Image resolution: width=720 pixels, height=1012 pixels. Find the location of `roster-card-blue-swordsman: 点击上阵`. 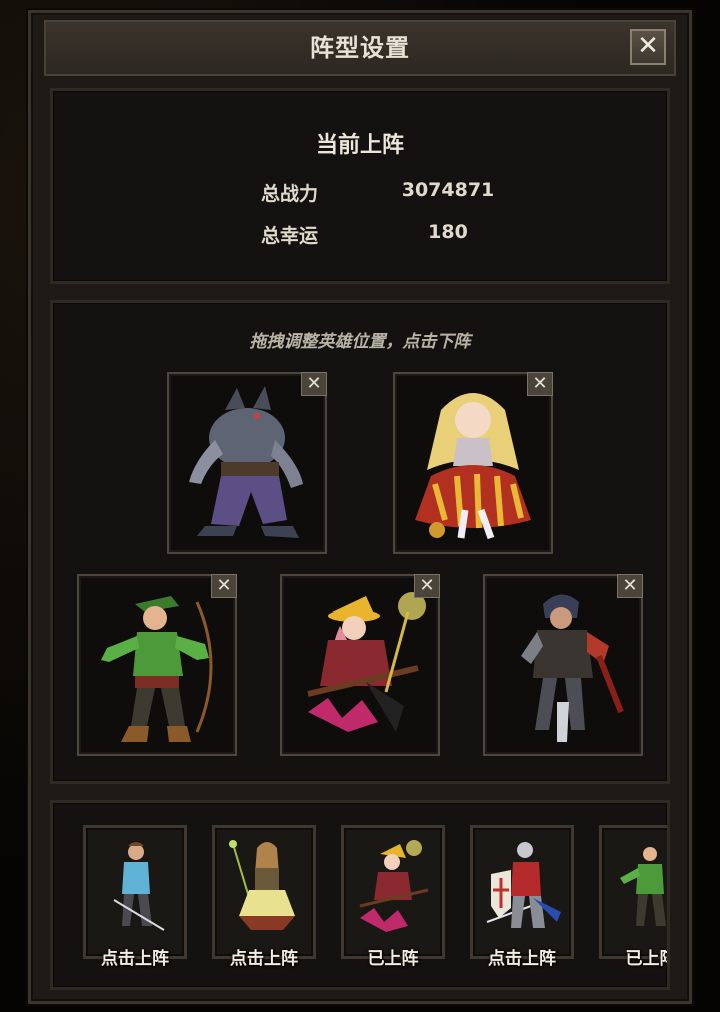

roster-card-blue-swordsman: 点击上阵 is located at coordinates (135, 897).